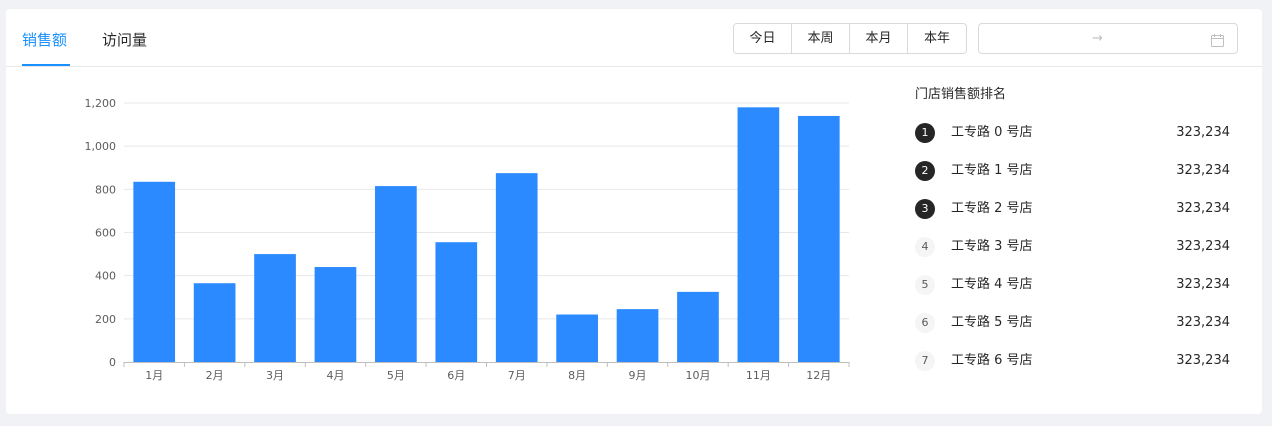 Image resolution: width=1272 pixels, height=426 pixels. Describe the element at coordinates (101, 146) in the screenshot. I see `y-tick-label: 1,000` at that location.